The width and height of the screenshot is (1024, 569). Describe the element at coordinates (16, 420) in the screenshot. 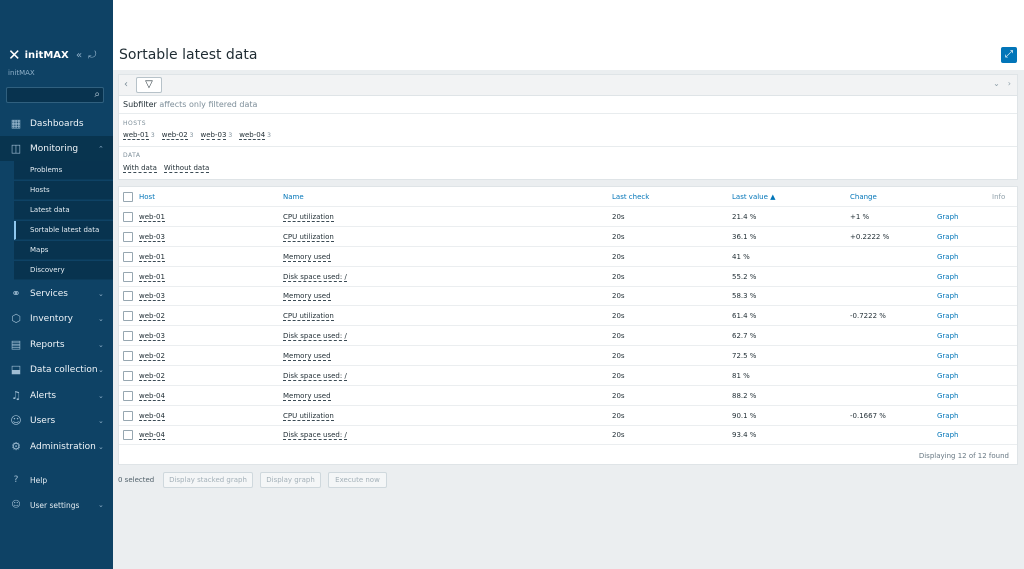

I see `users-icon: ☺` at that location.